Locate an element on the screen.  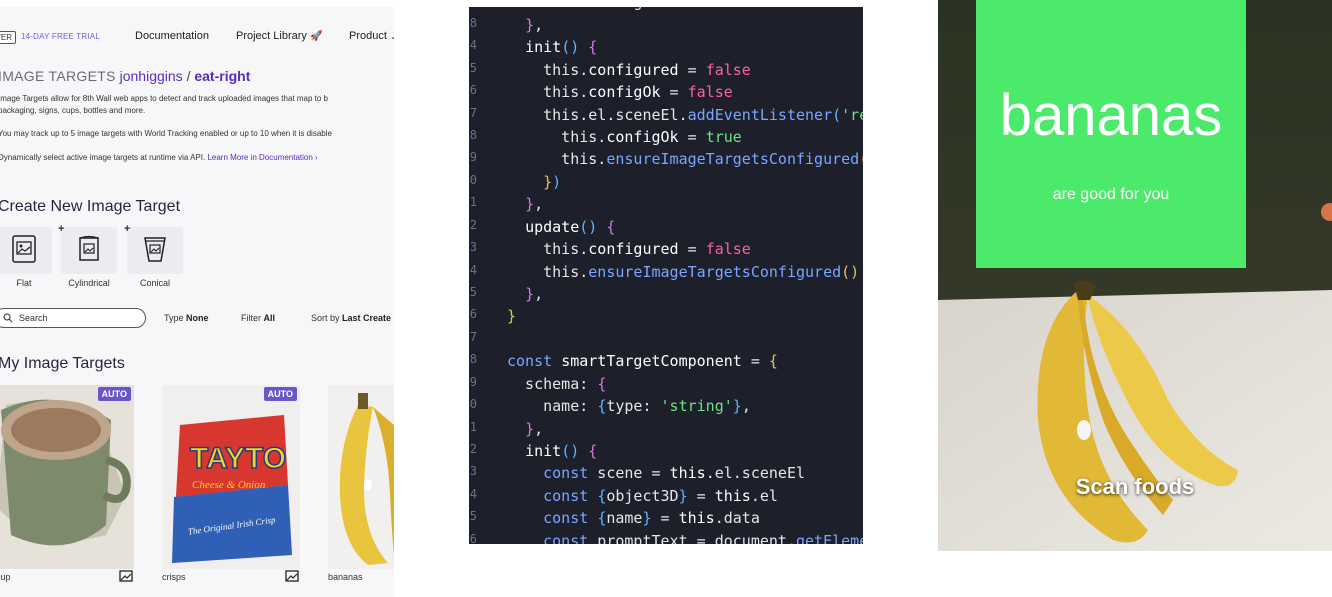
create-flat-button: + is located at coordinates (26, 250).